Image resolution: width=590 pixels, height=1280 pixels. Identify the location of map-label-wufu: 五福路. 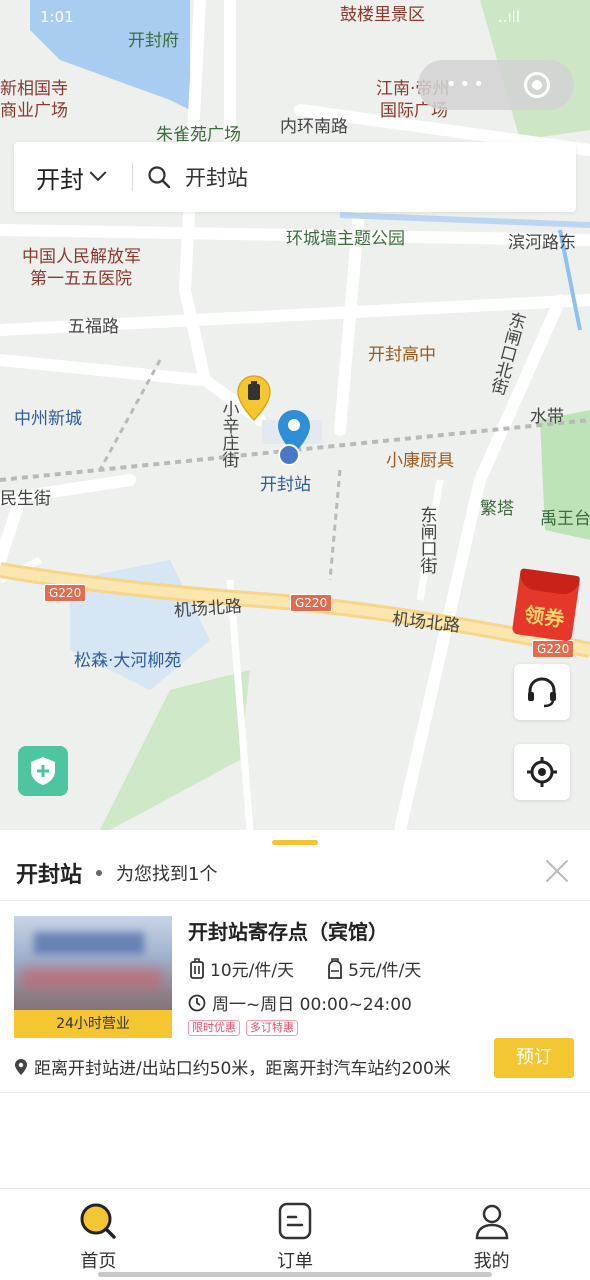
(93, 327).